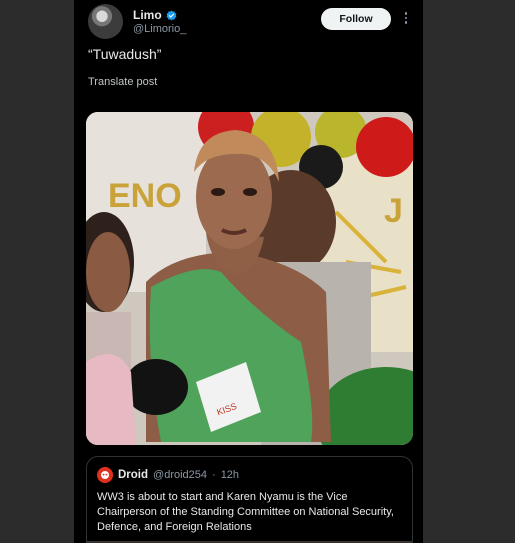 The height and width of the screenshot is (543, 515). I want to click on quoted-author-avatar, so click(105, 475).